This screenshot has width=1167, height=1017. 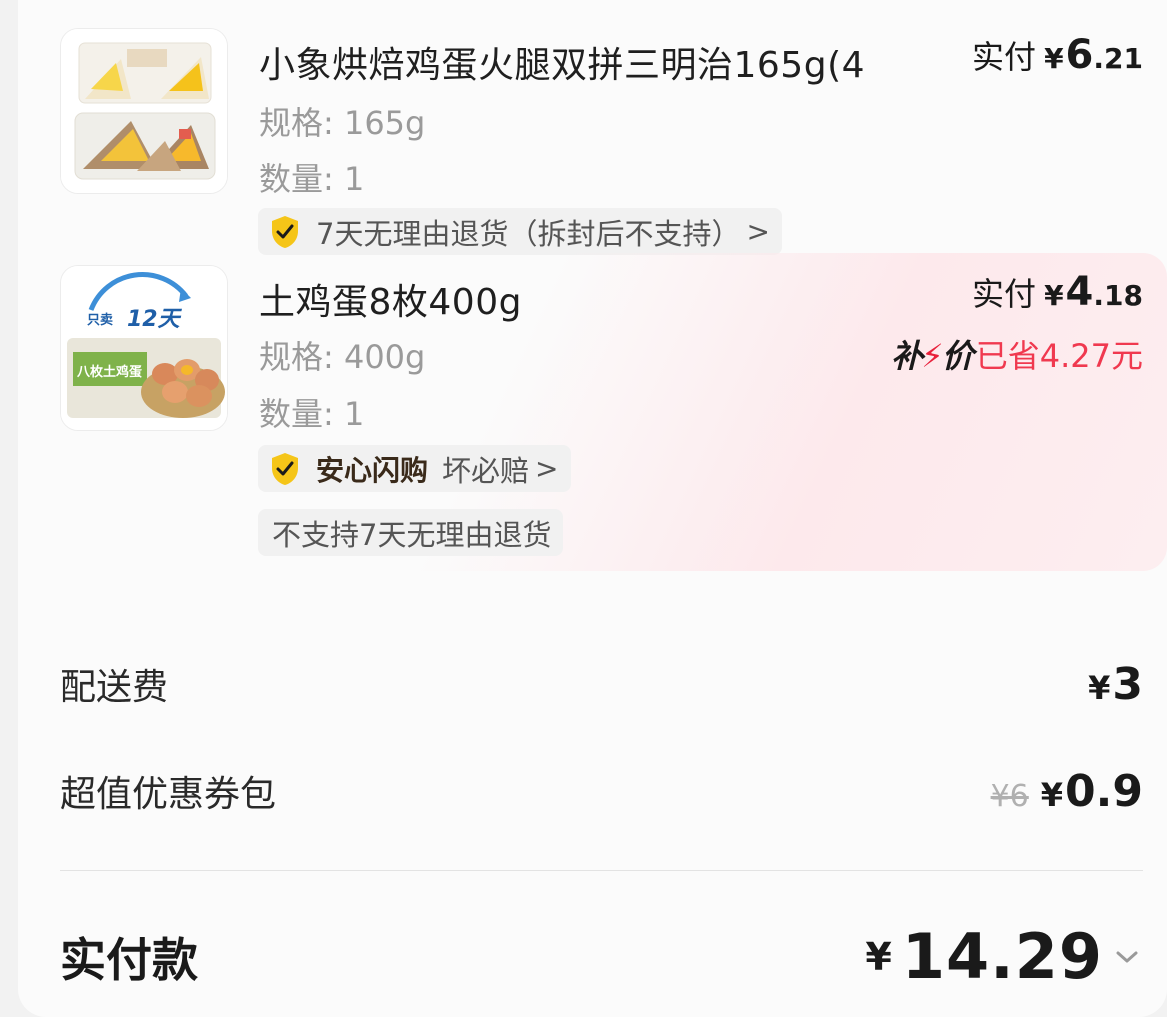 What do you see at coordinates (1127, 957) in the screenshot?
I see `chevron-down-icon` at bounding box center [1127, 957].